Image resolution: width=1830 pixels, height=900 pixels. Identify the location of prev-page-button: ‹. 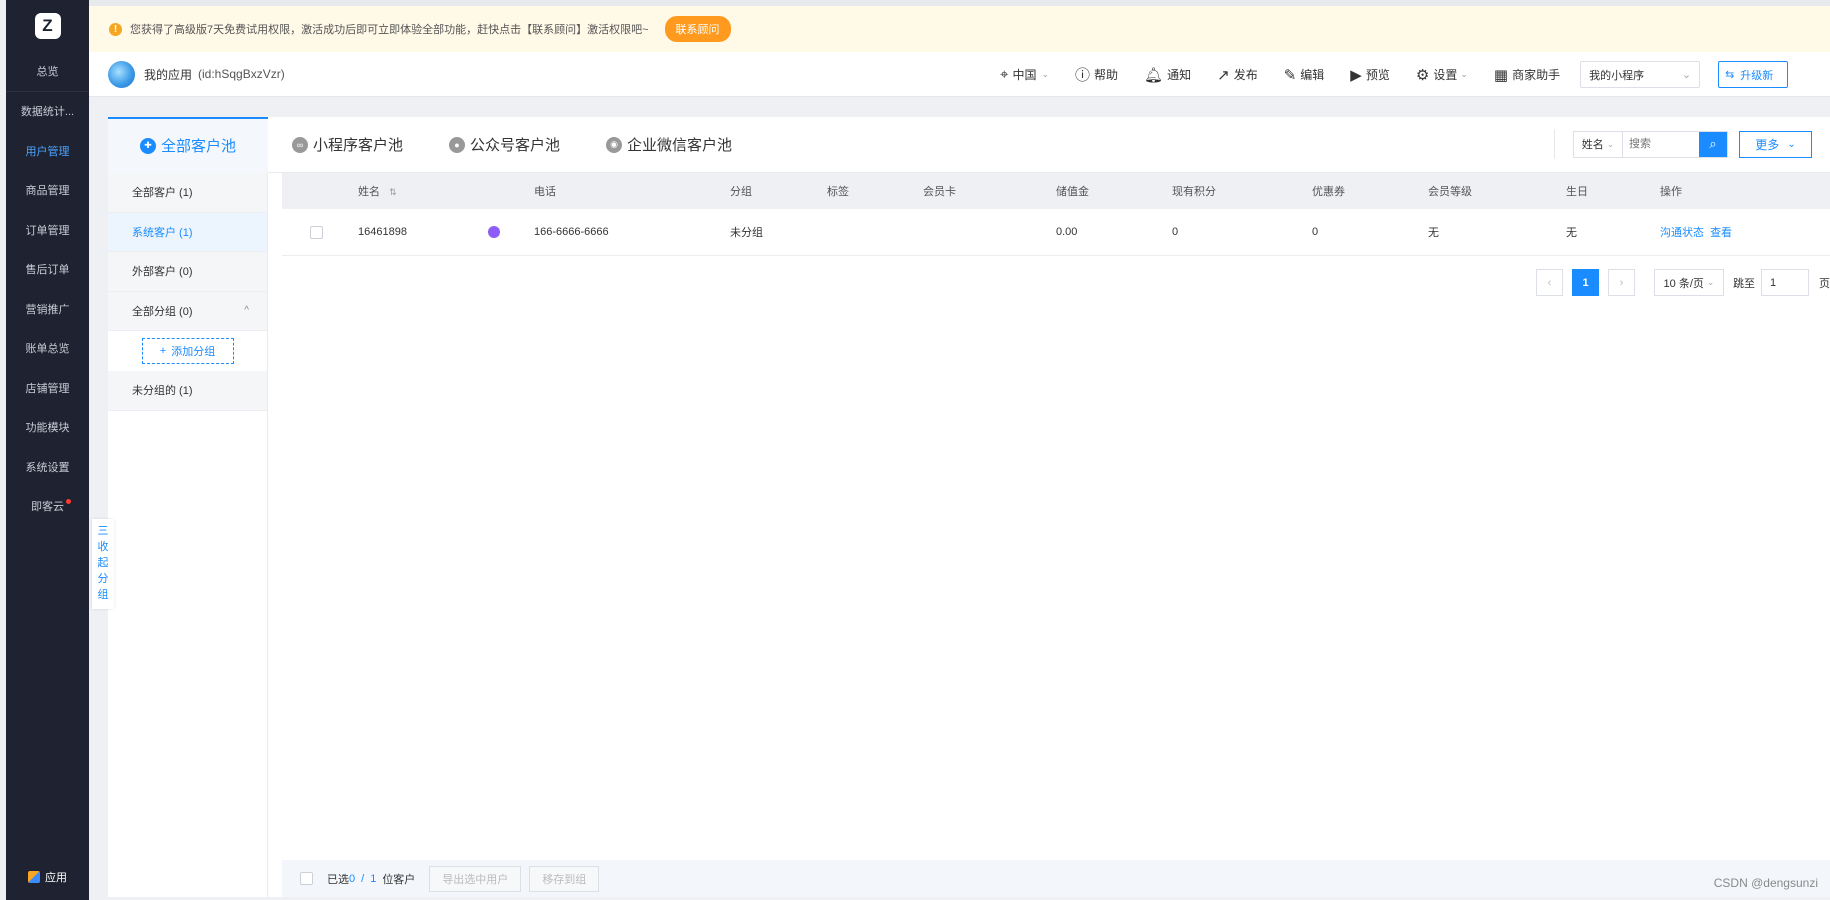
(1549, 282).